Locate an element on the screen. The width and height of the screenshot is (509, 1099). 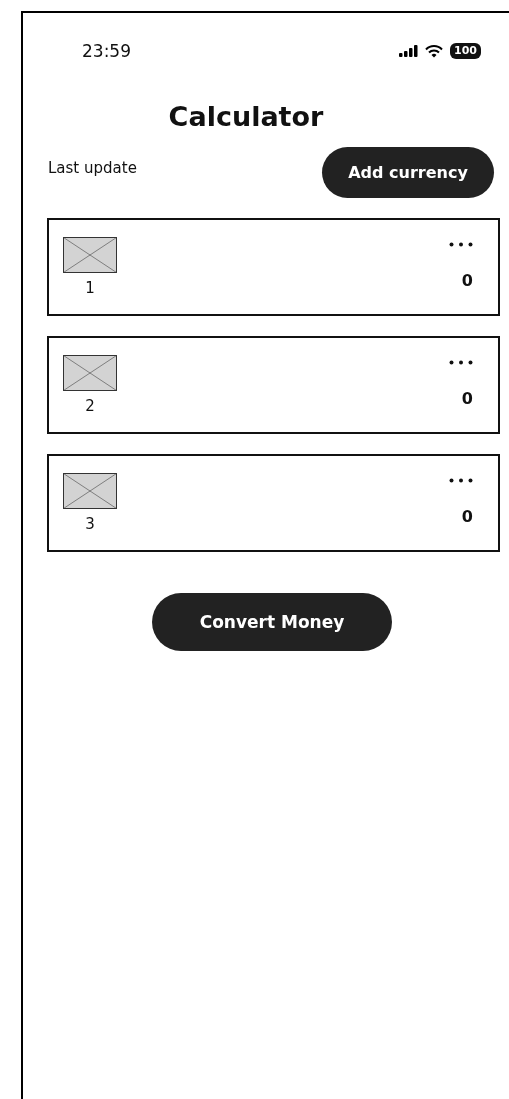
currency-label: 1 is located at coordinates (90, 288).